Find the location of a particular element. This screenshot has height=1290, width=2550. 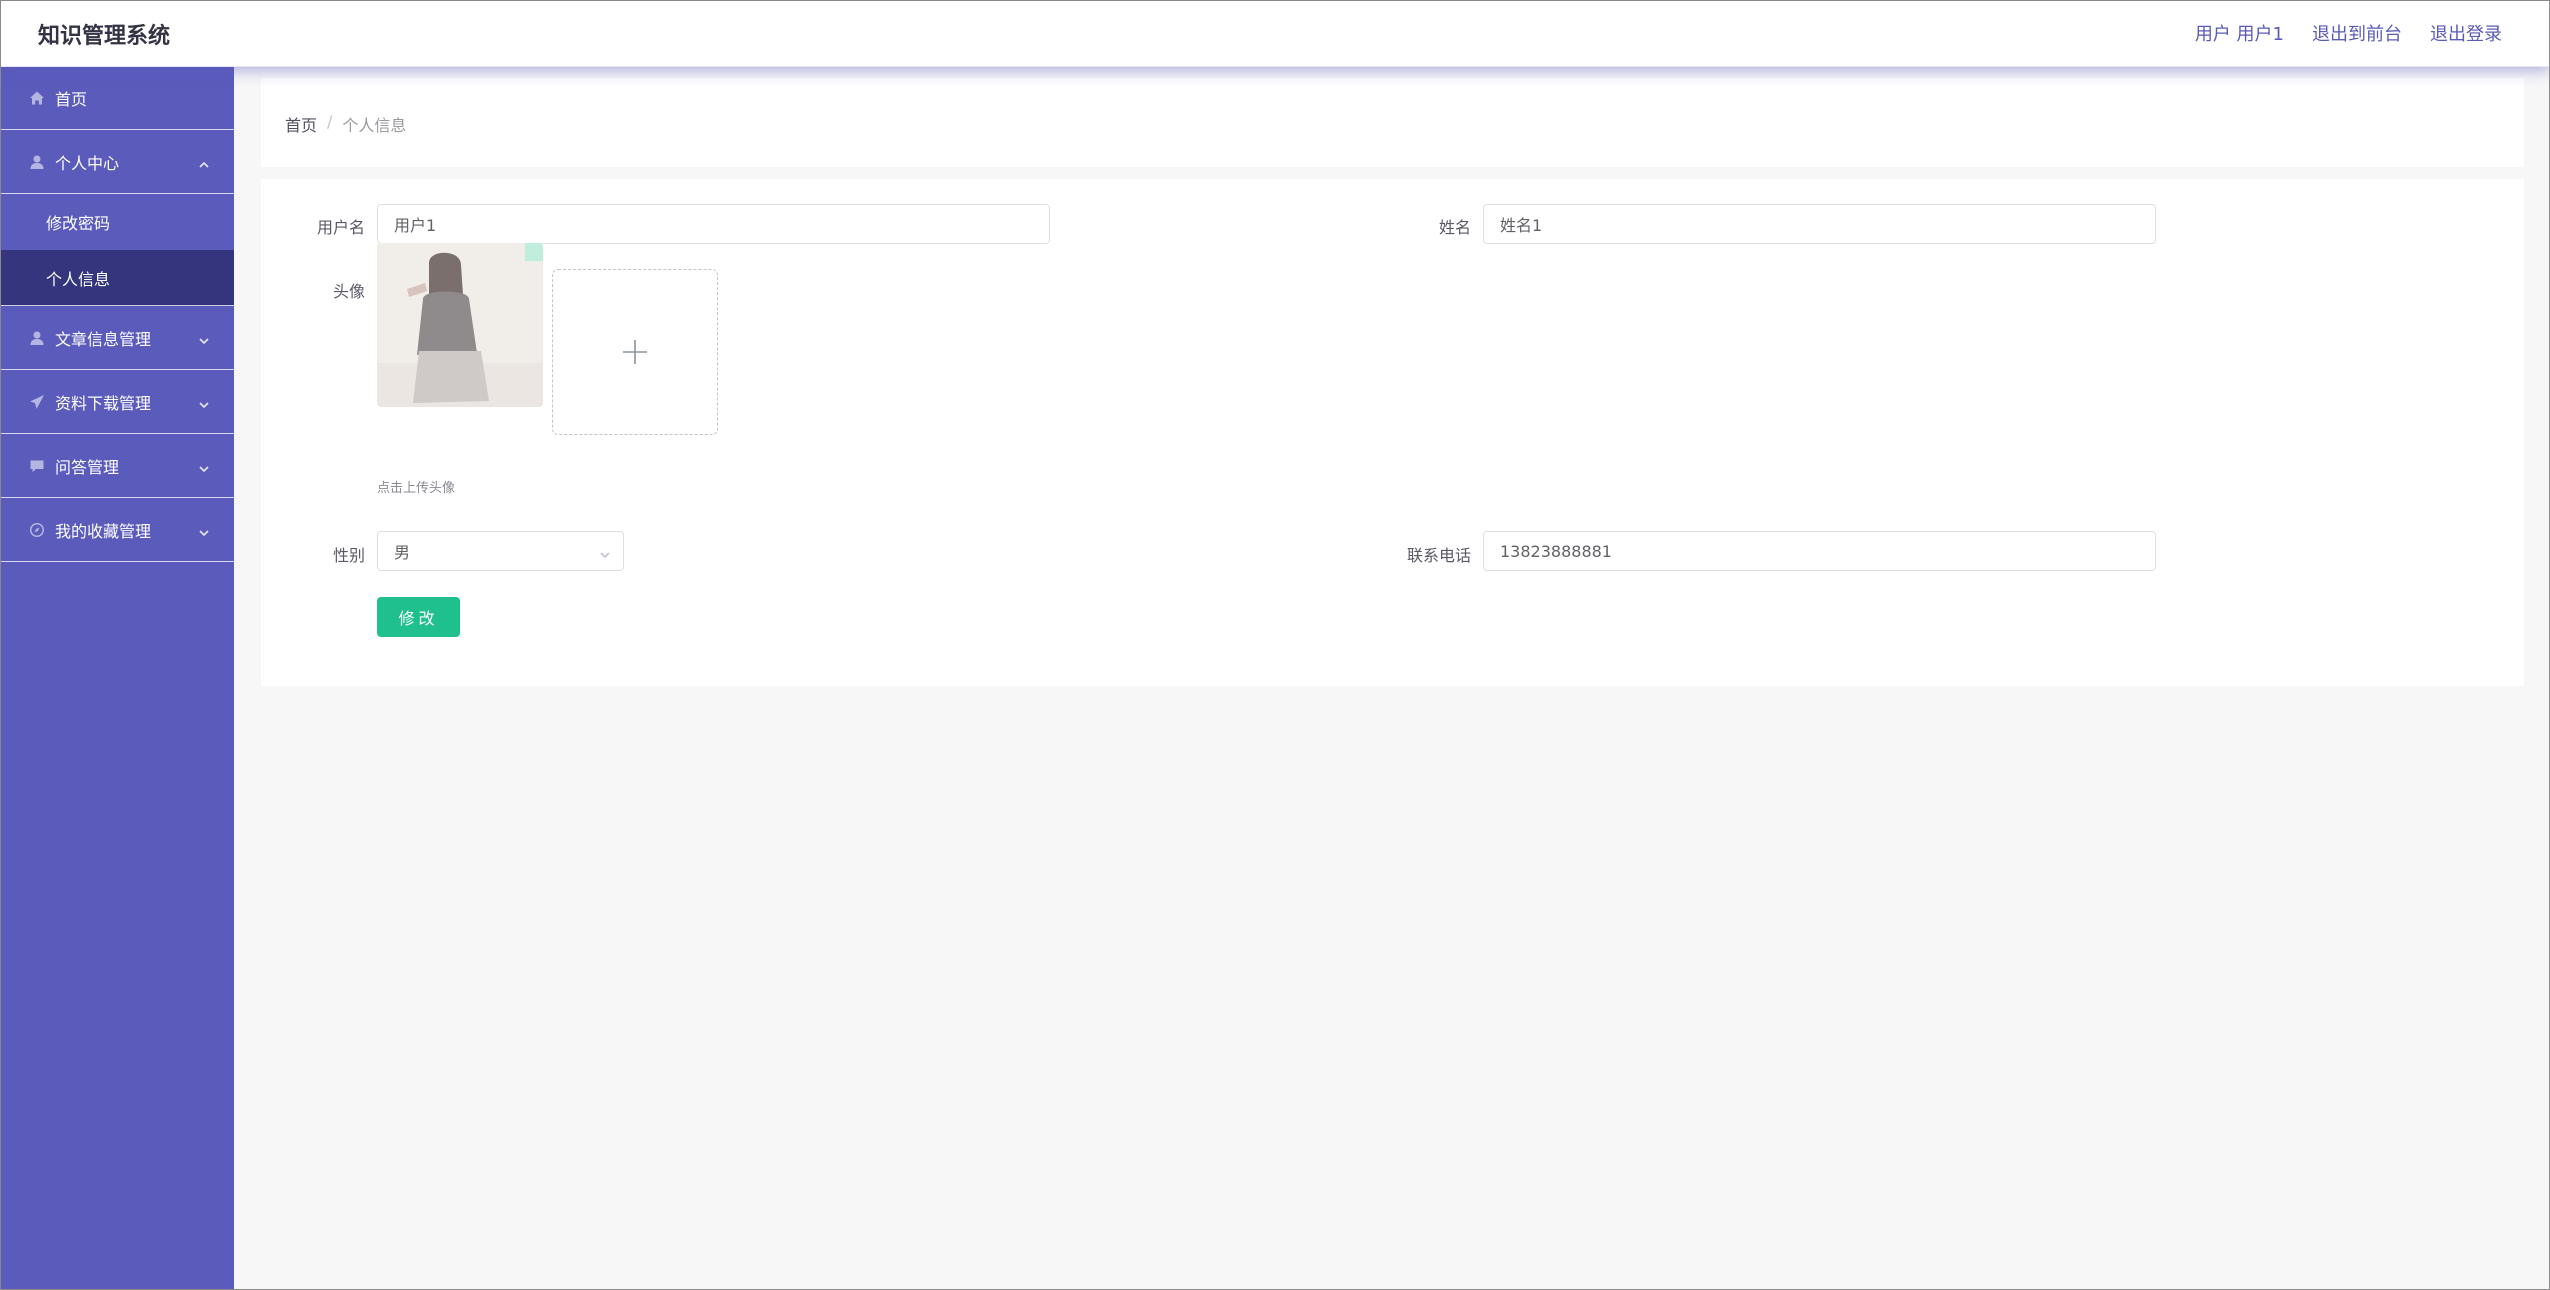

breadcrumb: 首页 / 个人信息 is located at coordinates (345, 124).